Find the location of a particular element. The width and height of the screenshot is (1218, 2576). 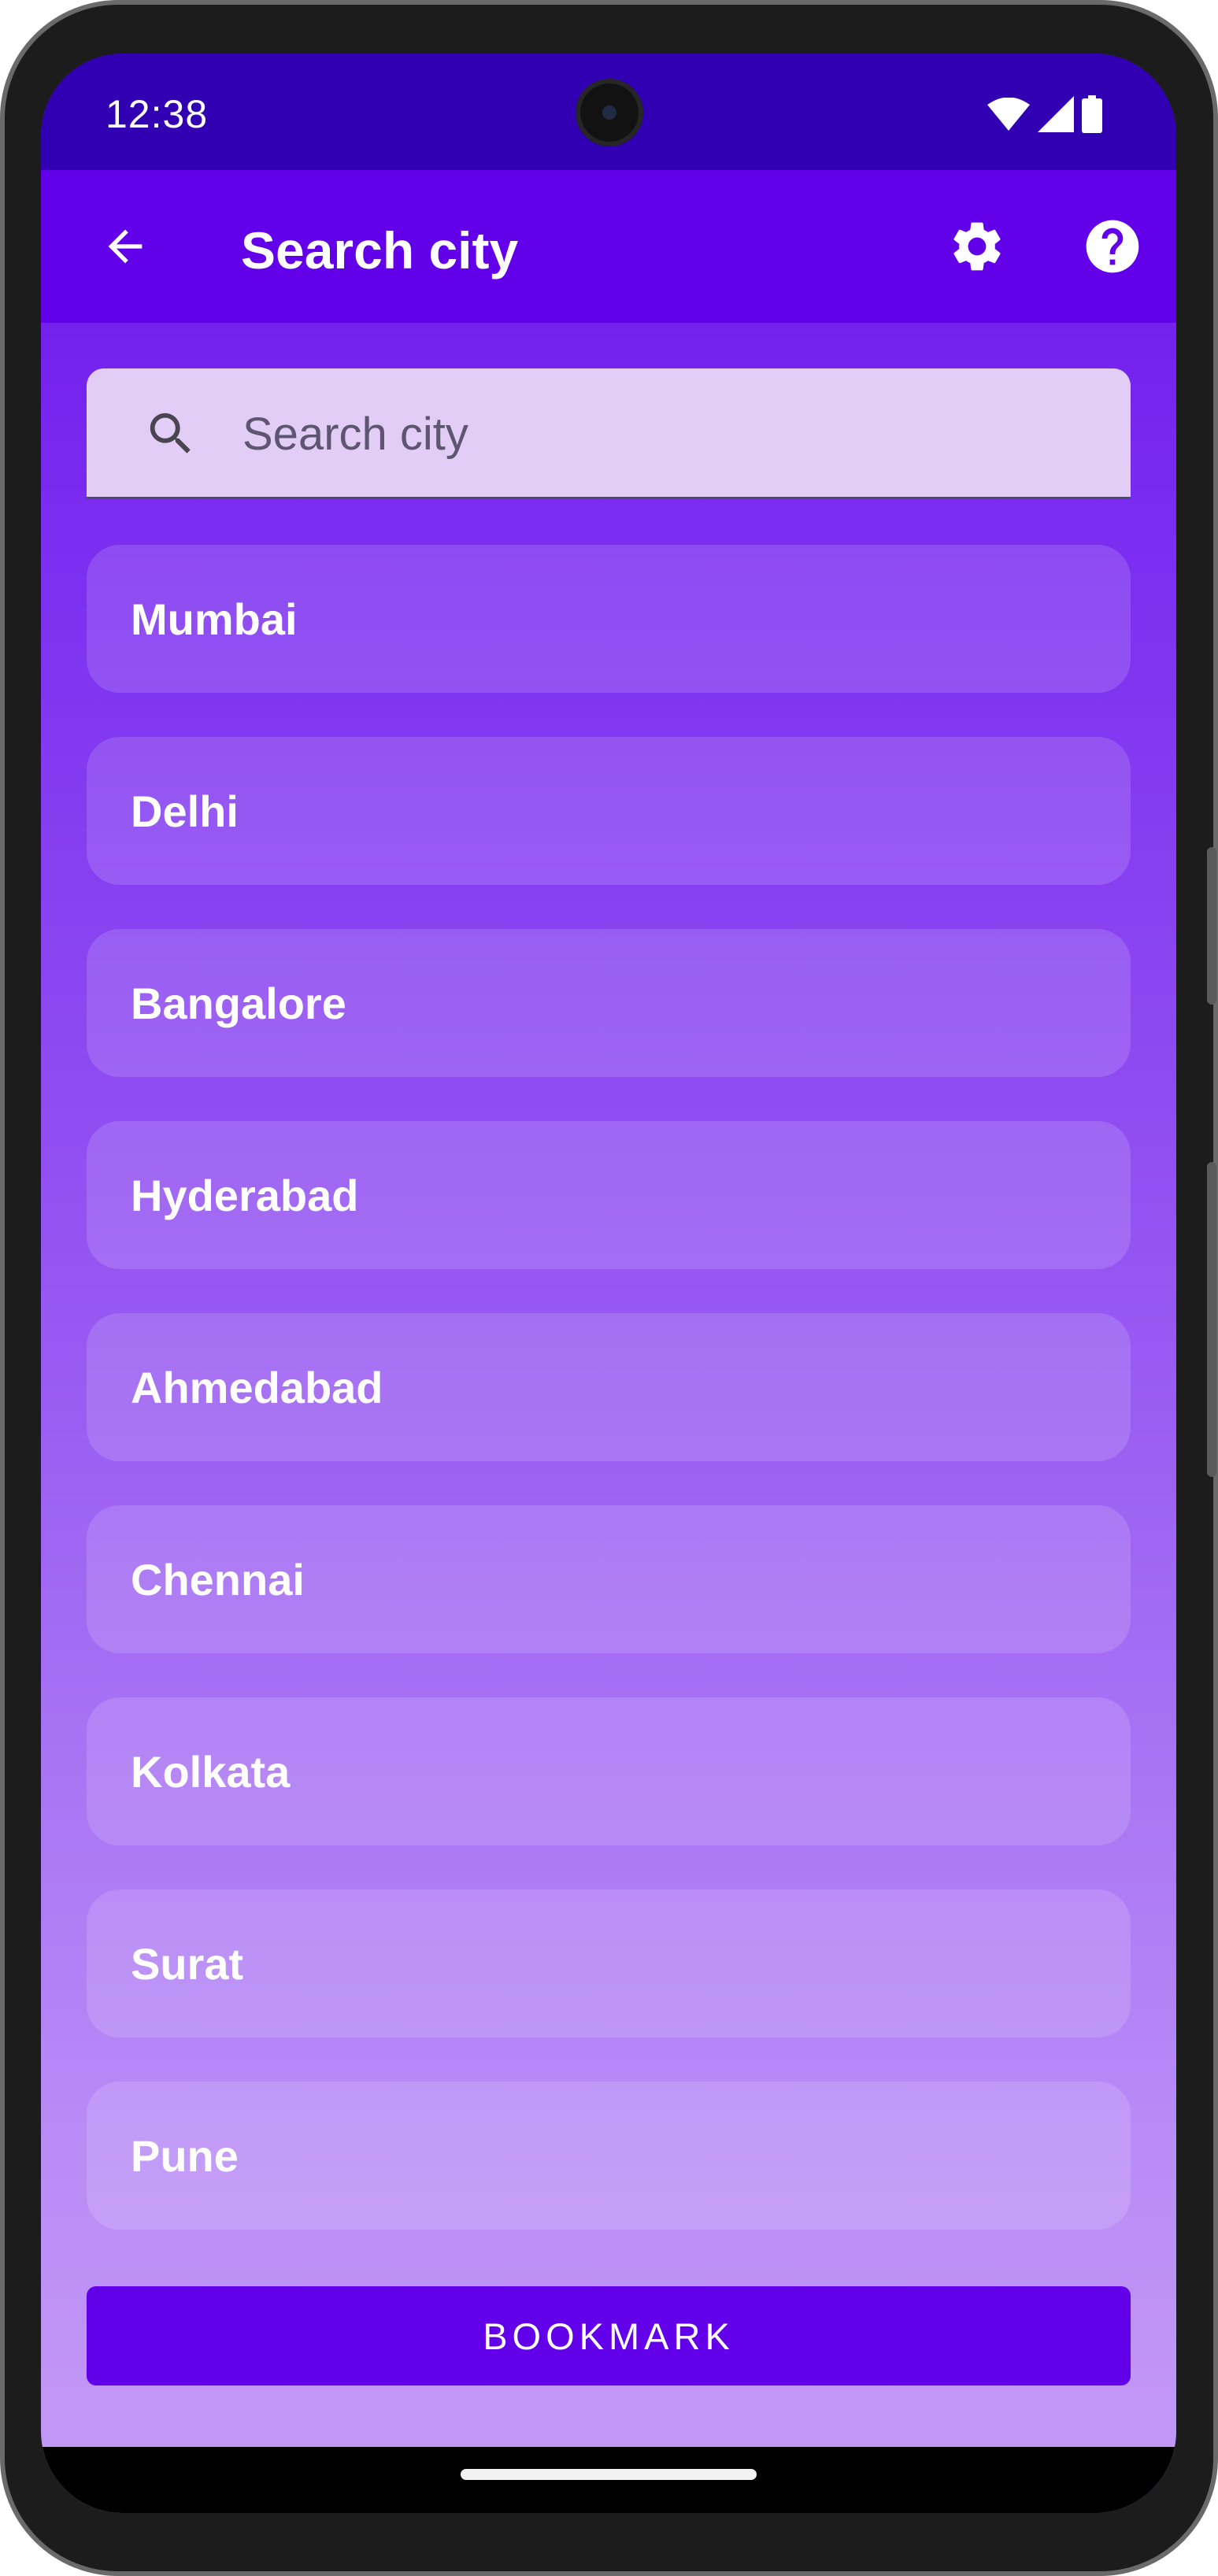

cellular-signal-icon is located at coordinates (1056, 114).